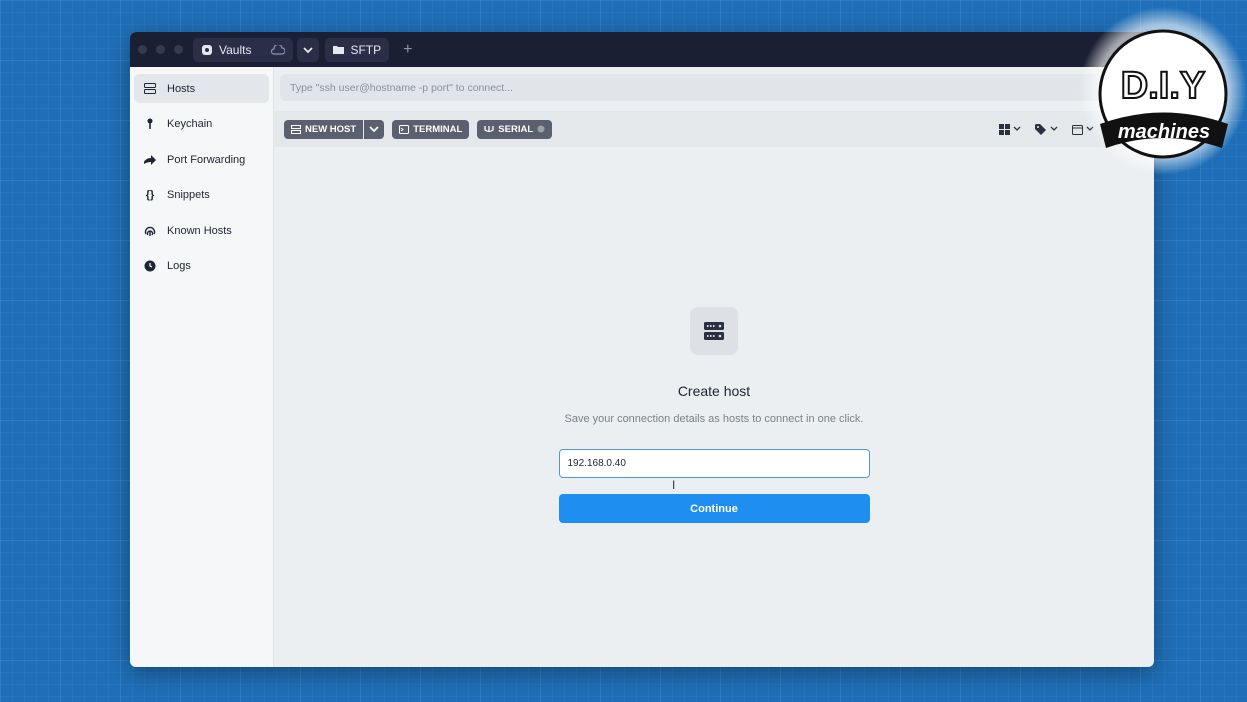  I want to click on toolbar: NEW HOST TERMINAL SERIAL, so click(714, 129).